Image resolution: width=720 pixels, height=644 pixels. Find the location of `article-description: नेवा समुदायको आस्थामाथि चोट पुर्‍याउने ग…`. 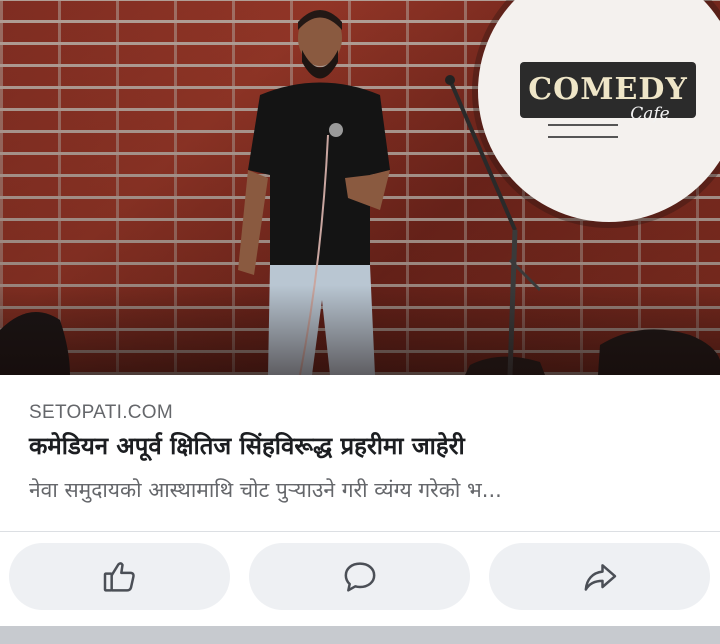

article-description: नेवा समुदायको आस्थामाथि चोट पुर्‍याउने ग… is located at coordinates (369, 490).